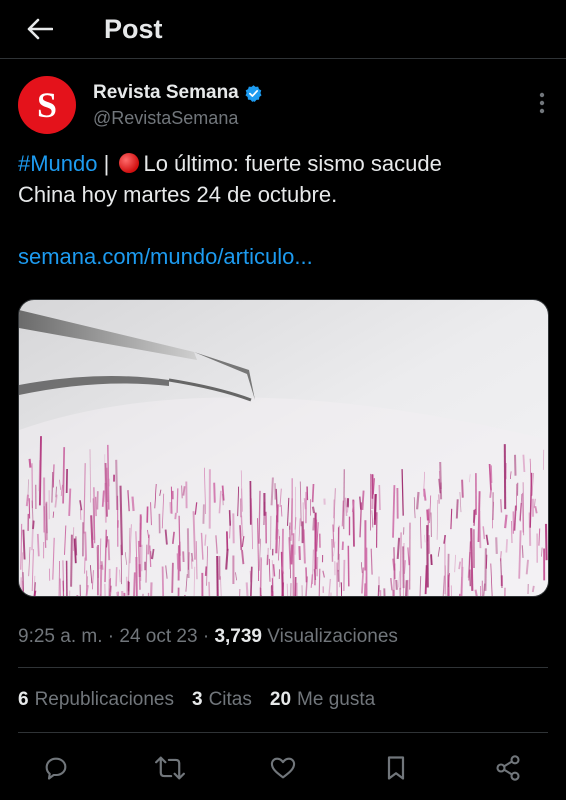 Image resolution: width=566 pixels, height=800 pixels. Describe the element at coordinates (178, 194) in the screenshot. I see `post-text-line2: China hoy martes 24 de octubre.` at that location.